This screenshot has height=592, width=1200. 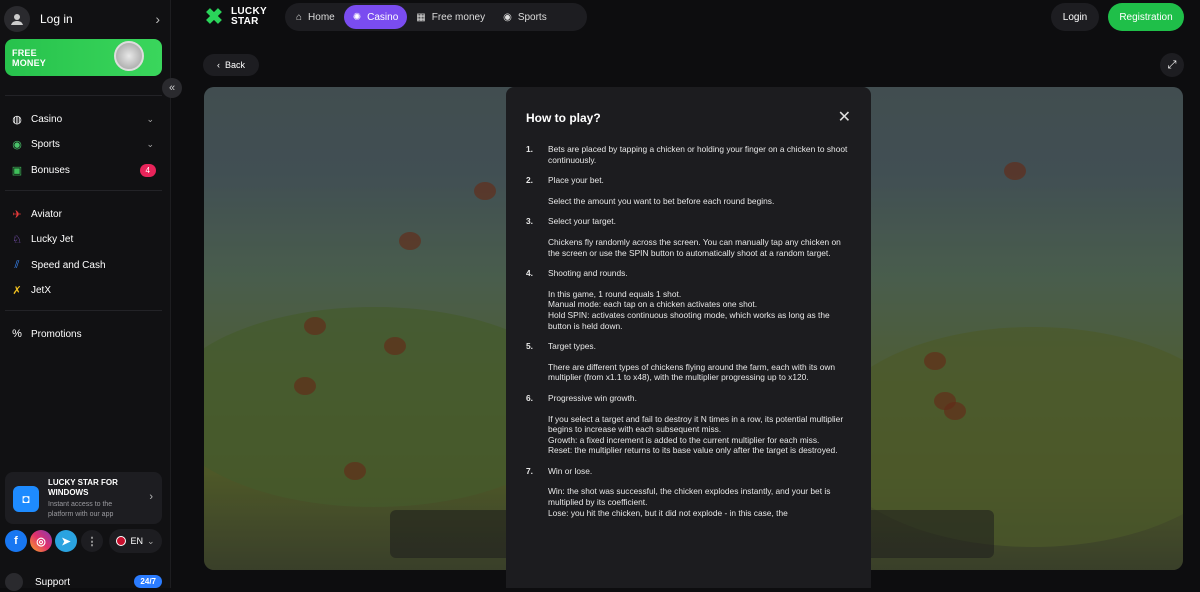 What do you see at coordinates (576, 180) in the screenshot?
I see `rule-title: Place your bet.` at bounding box center [576, 180].